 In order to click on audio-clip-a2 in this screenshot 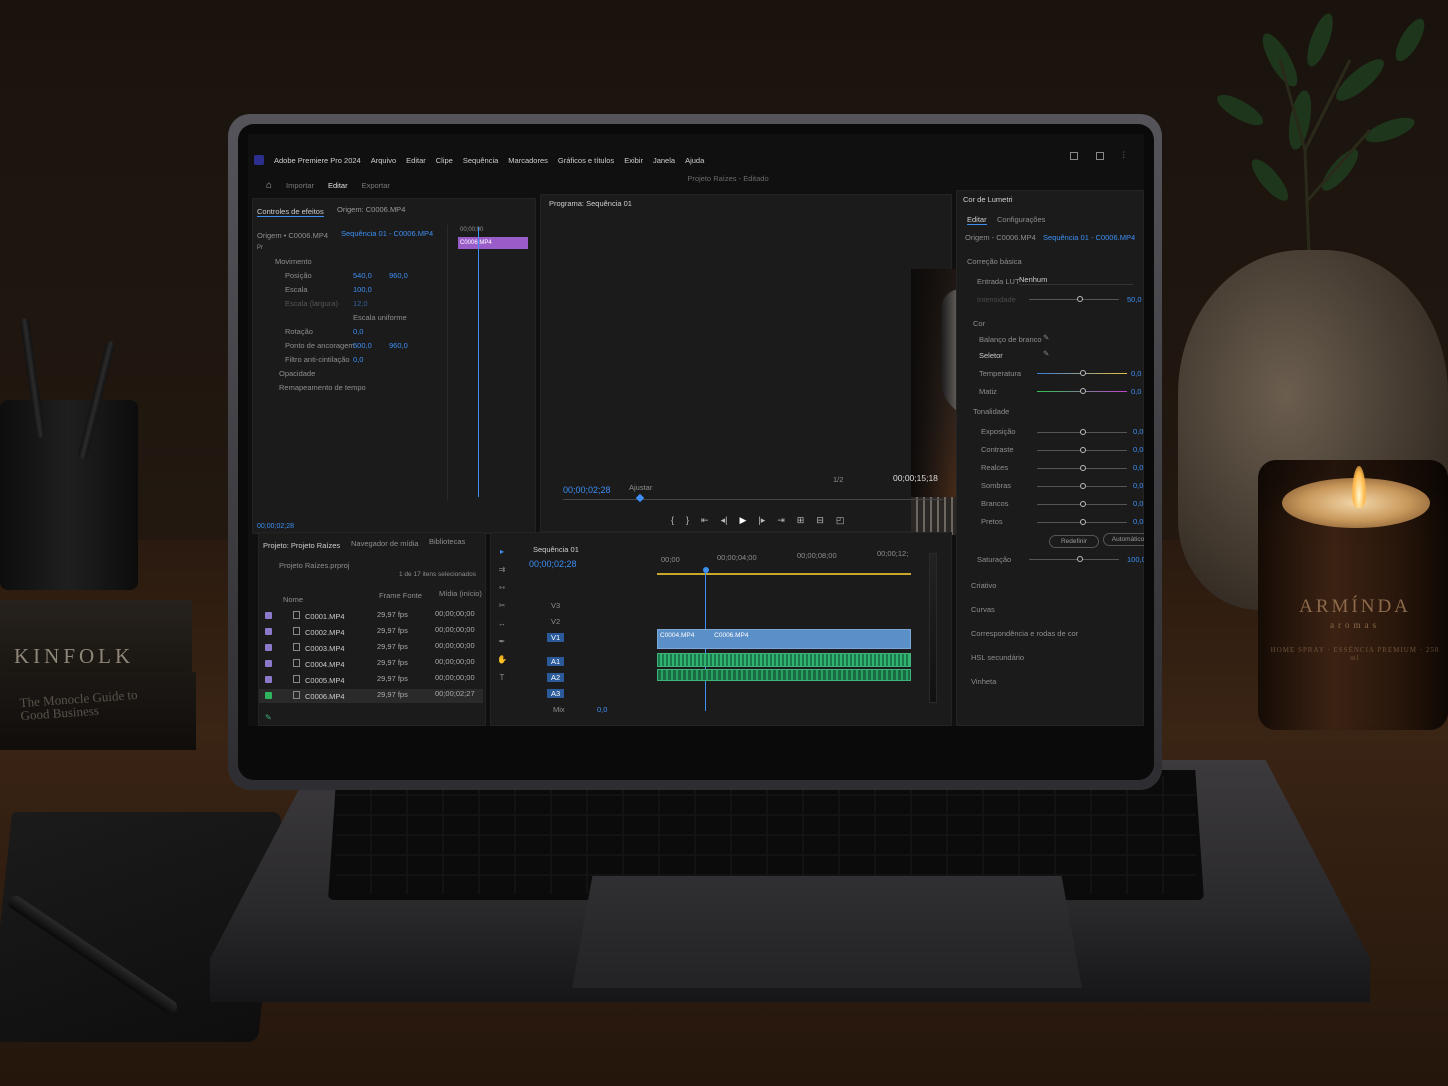, I will do `click(784, 675)`.